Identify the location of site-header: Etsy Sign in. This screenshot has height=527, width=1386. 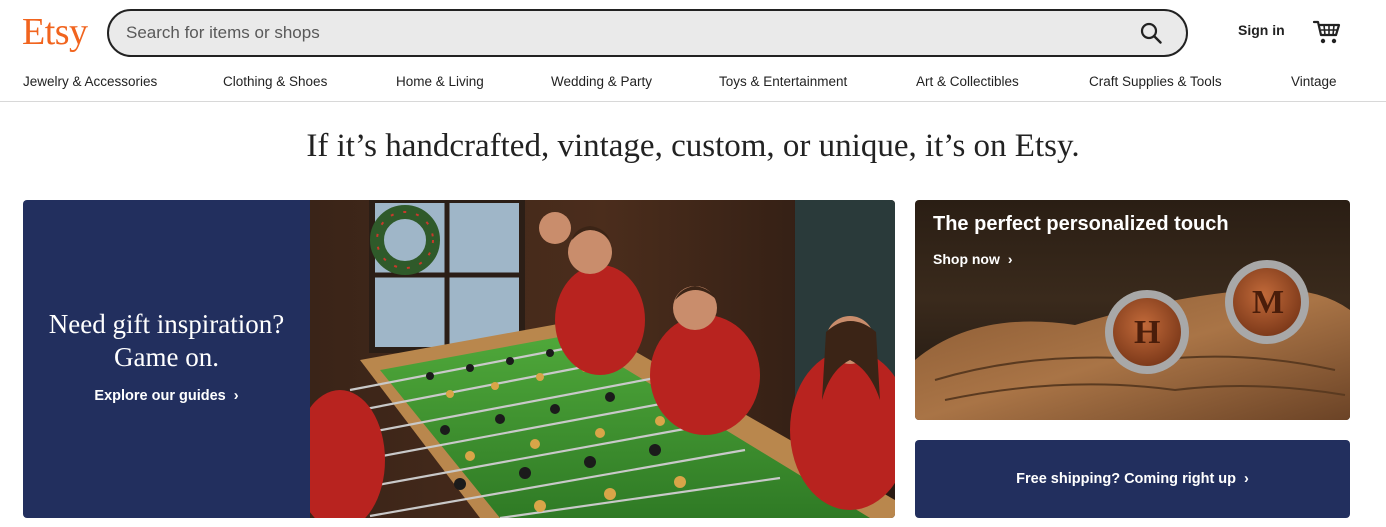
(693, 33).